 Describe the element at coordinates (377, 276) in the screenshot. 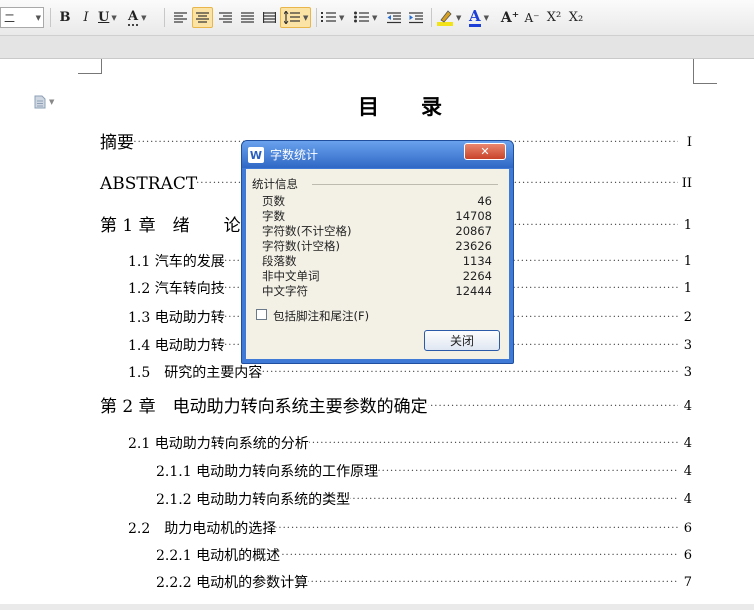

I see `stat-row: 非中文单词 2264` at that location.